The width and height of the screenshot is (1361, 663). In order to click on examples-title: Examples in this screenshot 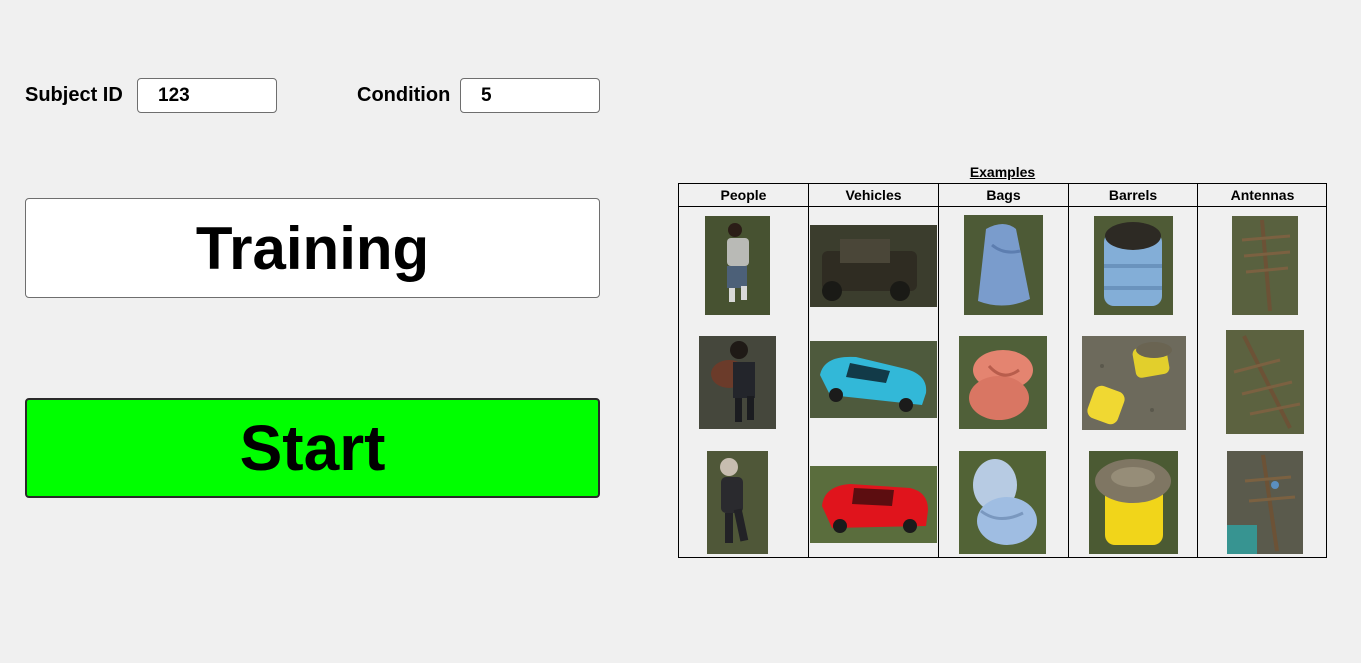, I will do `click(1002, 172)`.